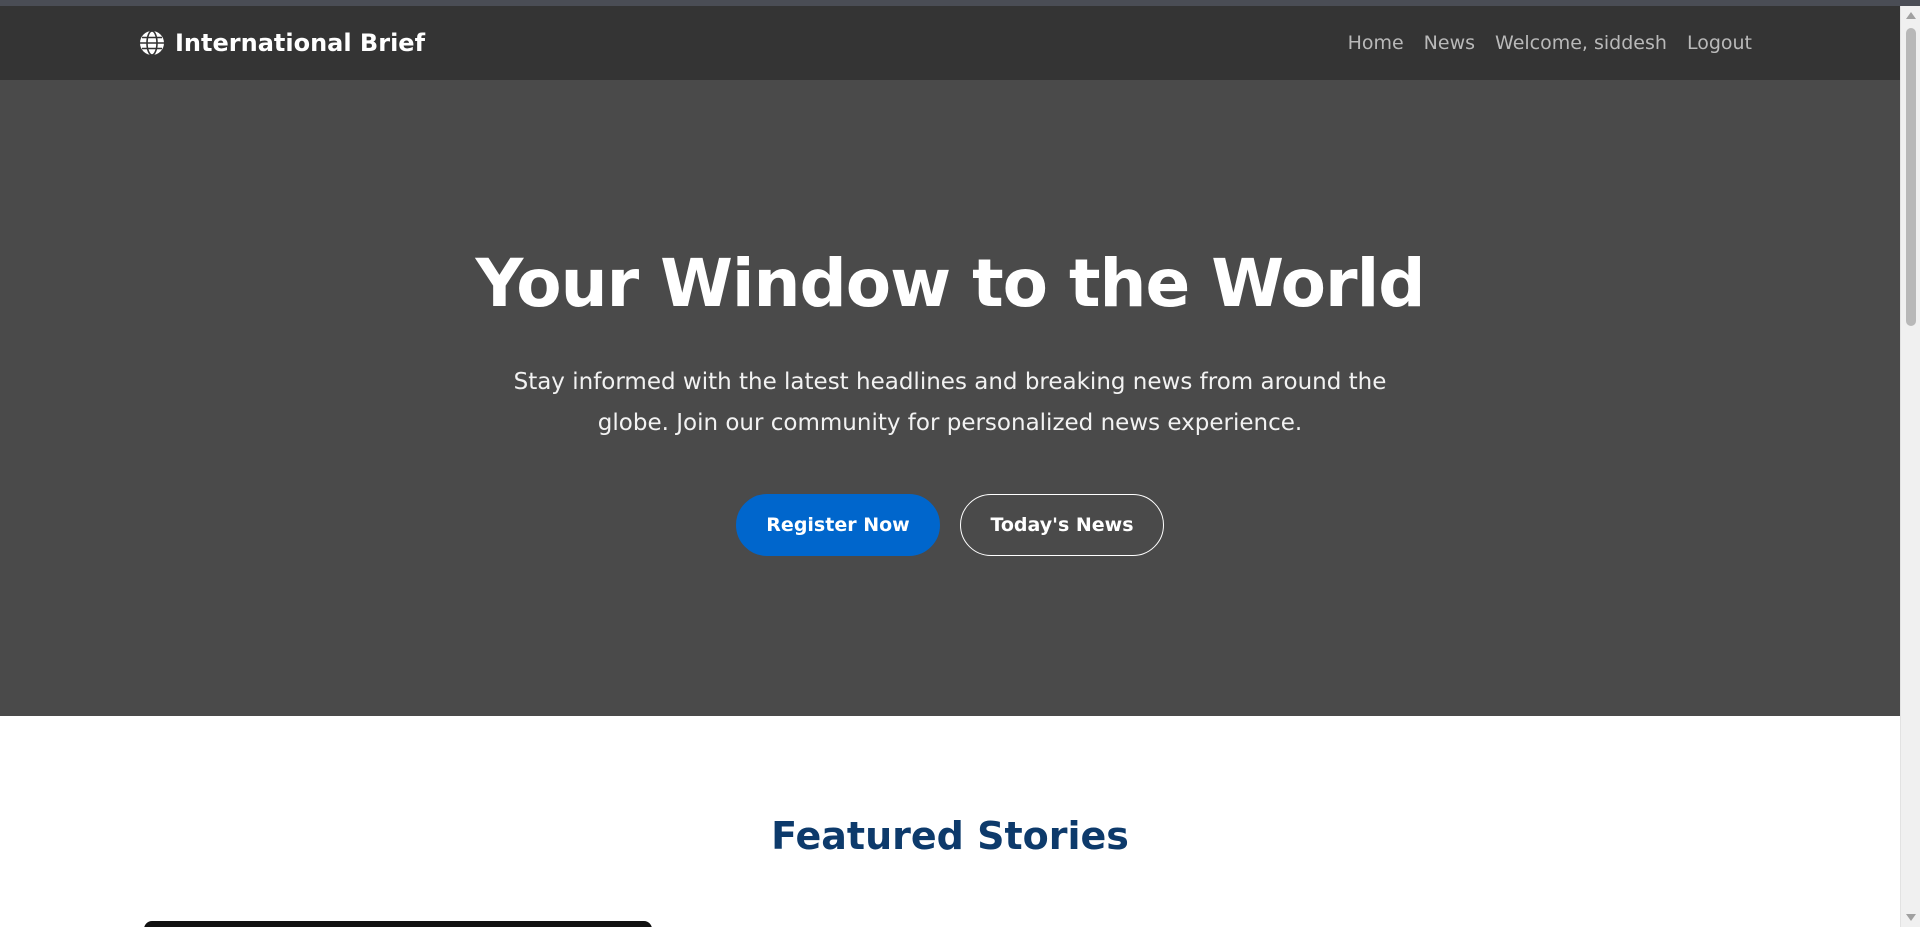  What do you see at coordinates (1911, 15) in the screenshot?
I see `scroll-up-icon` at bounding box center [1911, 15].